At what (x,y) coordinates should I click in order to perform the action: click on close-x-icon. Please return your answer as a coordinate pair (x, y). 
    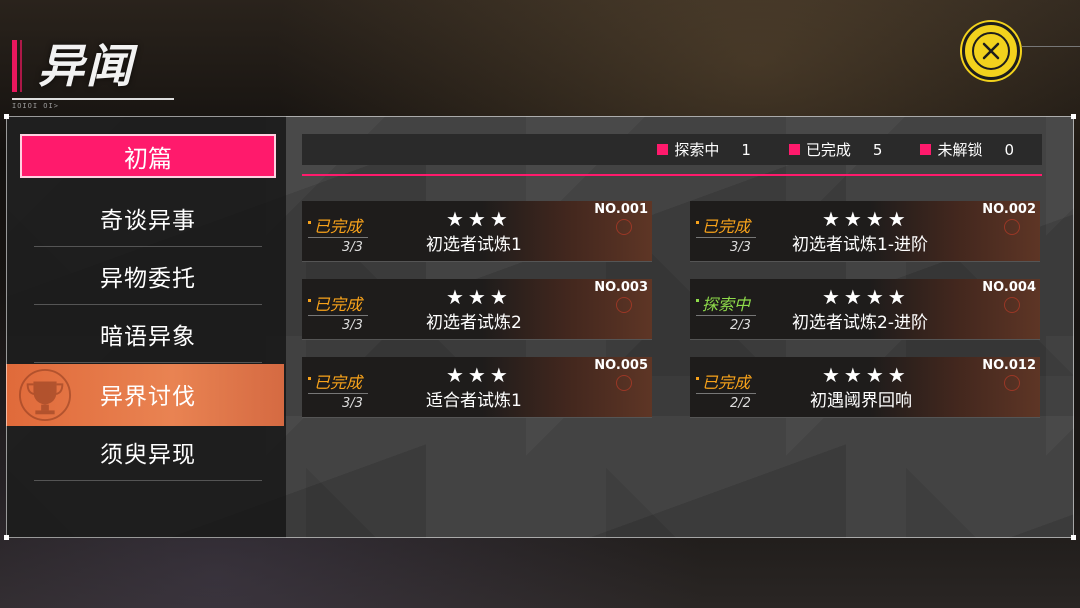
    Looking at the image, I should click on (991, 51).